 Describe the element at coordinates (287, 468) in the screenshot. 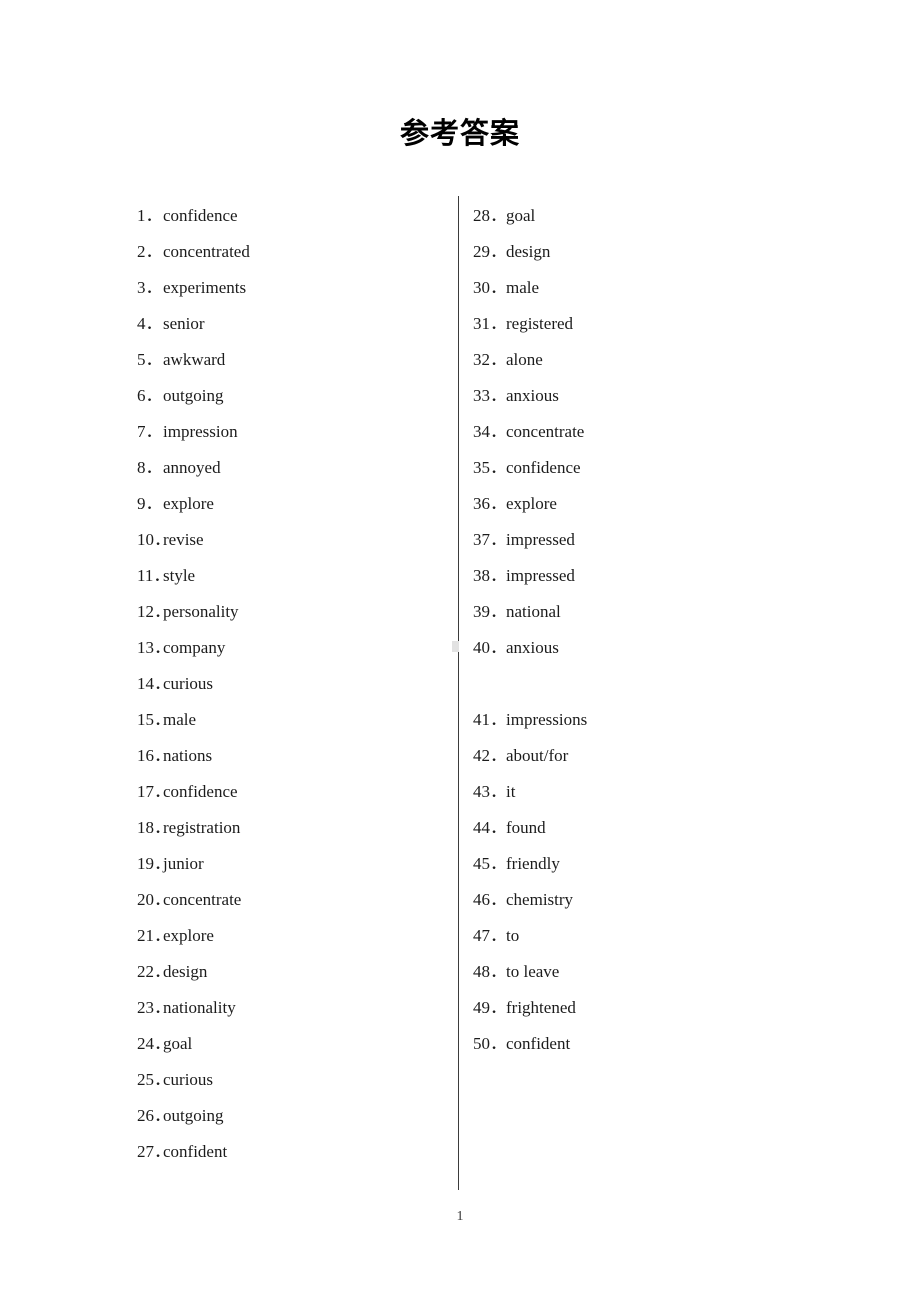

I see `answer-item: 8． annoyed` at that location.